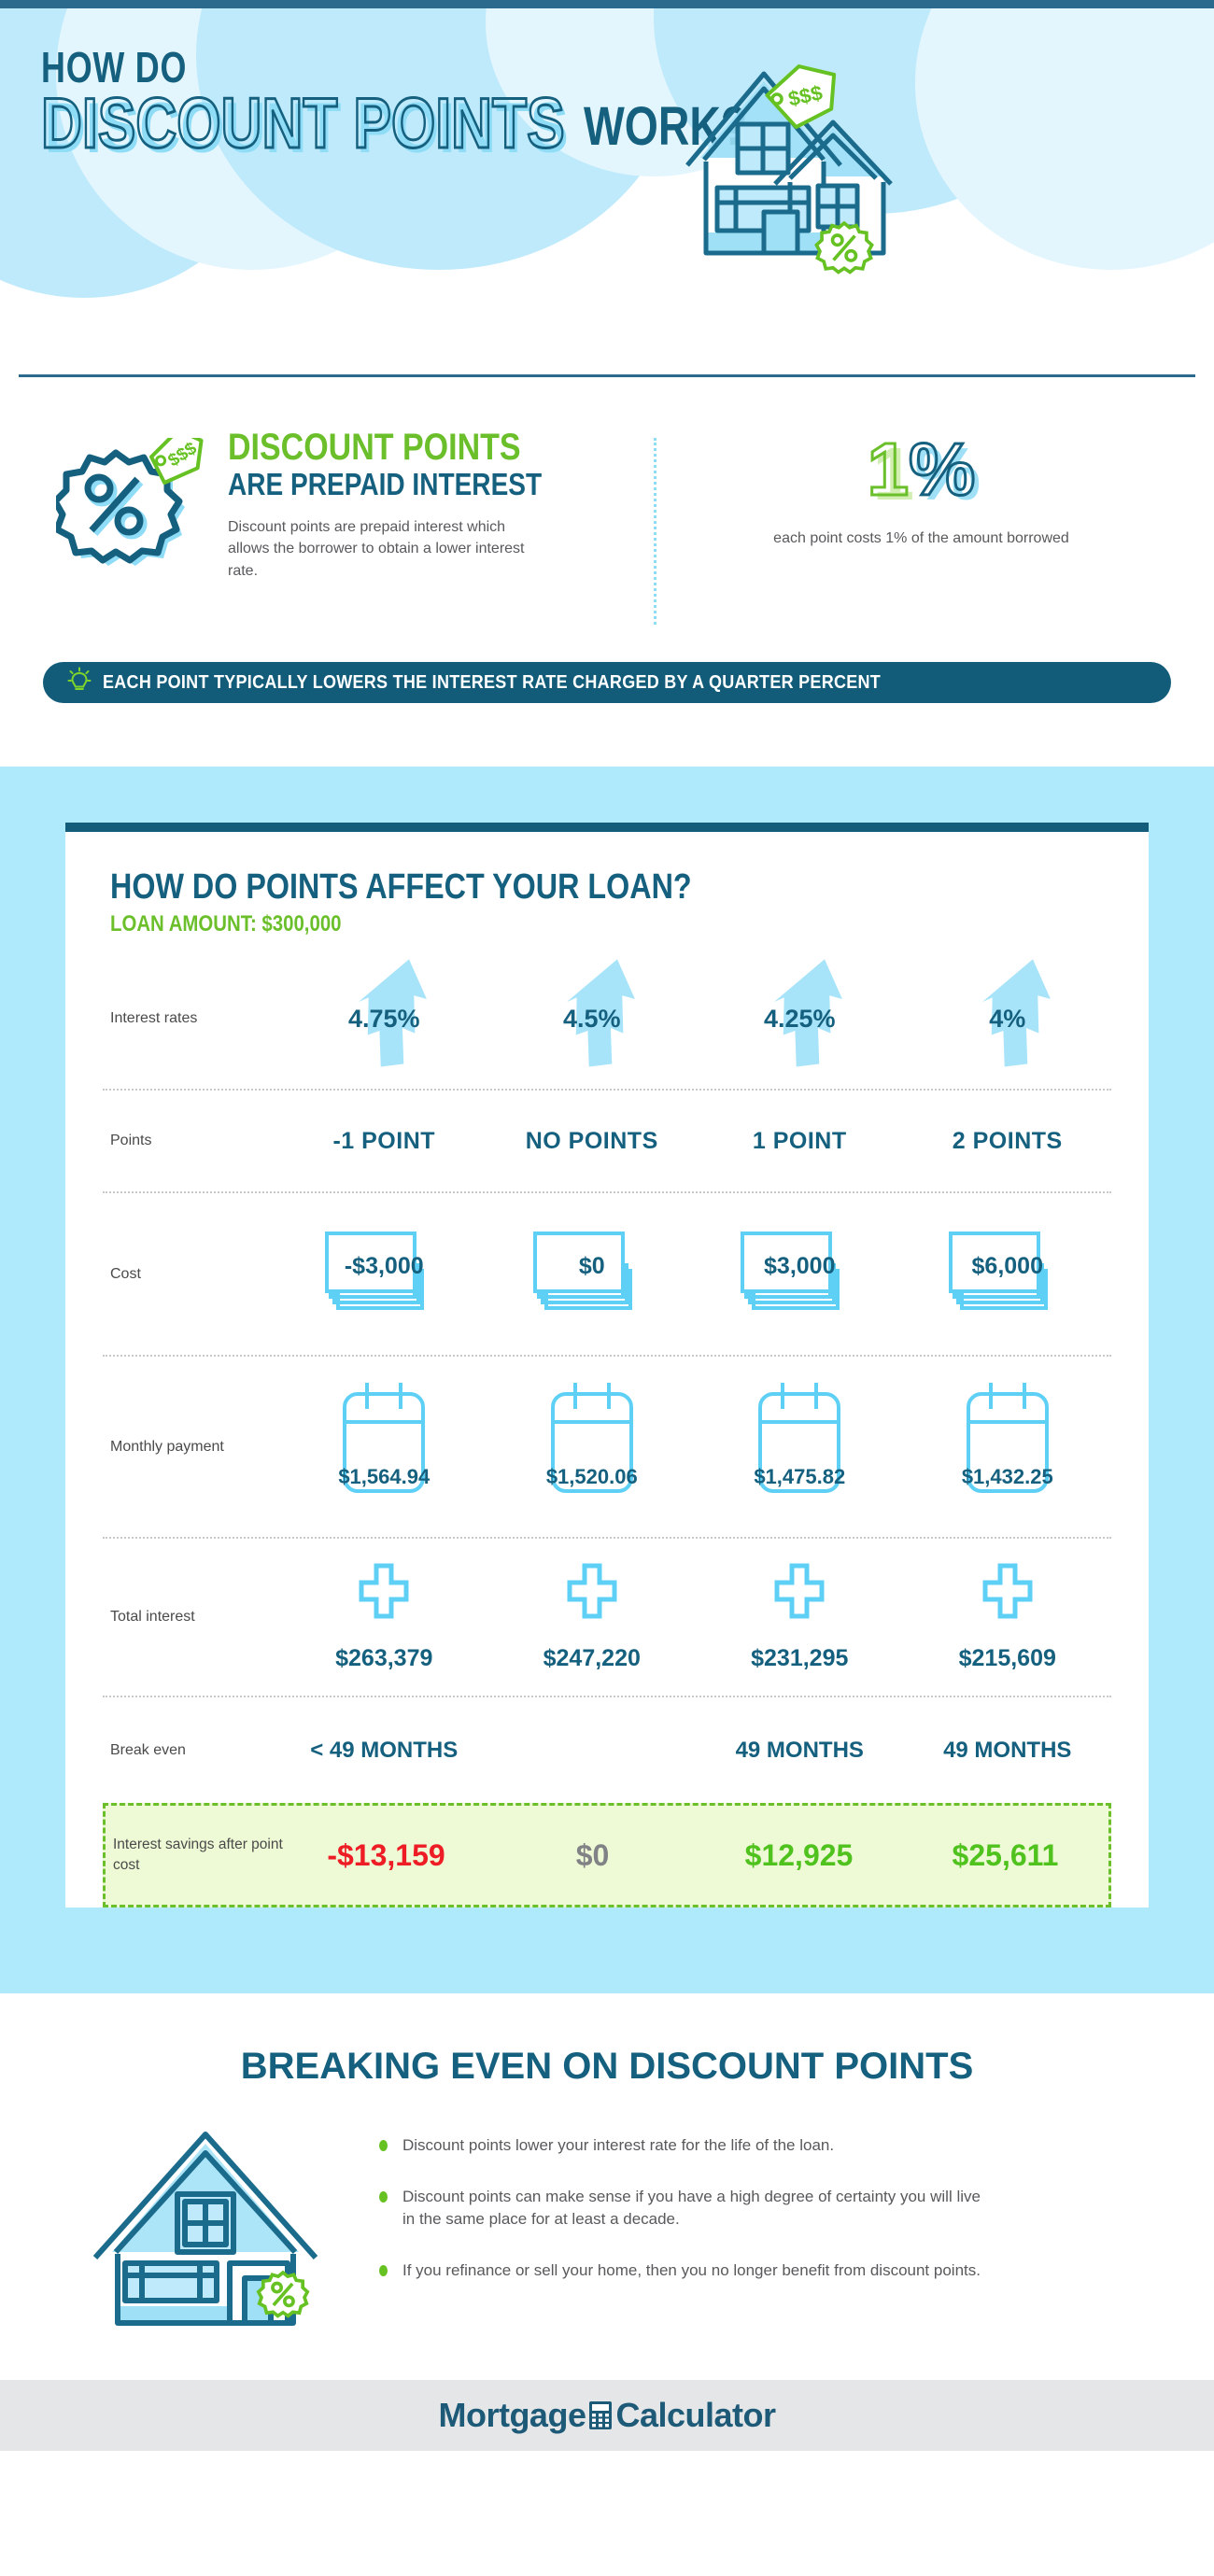 The image size is (1214, 2576). Describe the element at coordinates (152, 1617) in the screenshot. I see `row-label-total-interest: Total interest` at that location.